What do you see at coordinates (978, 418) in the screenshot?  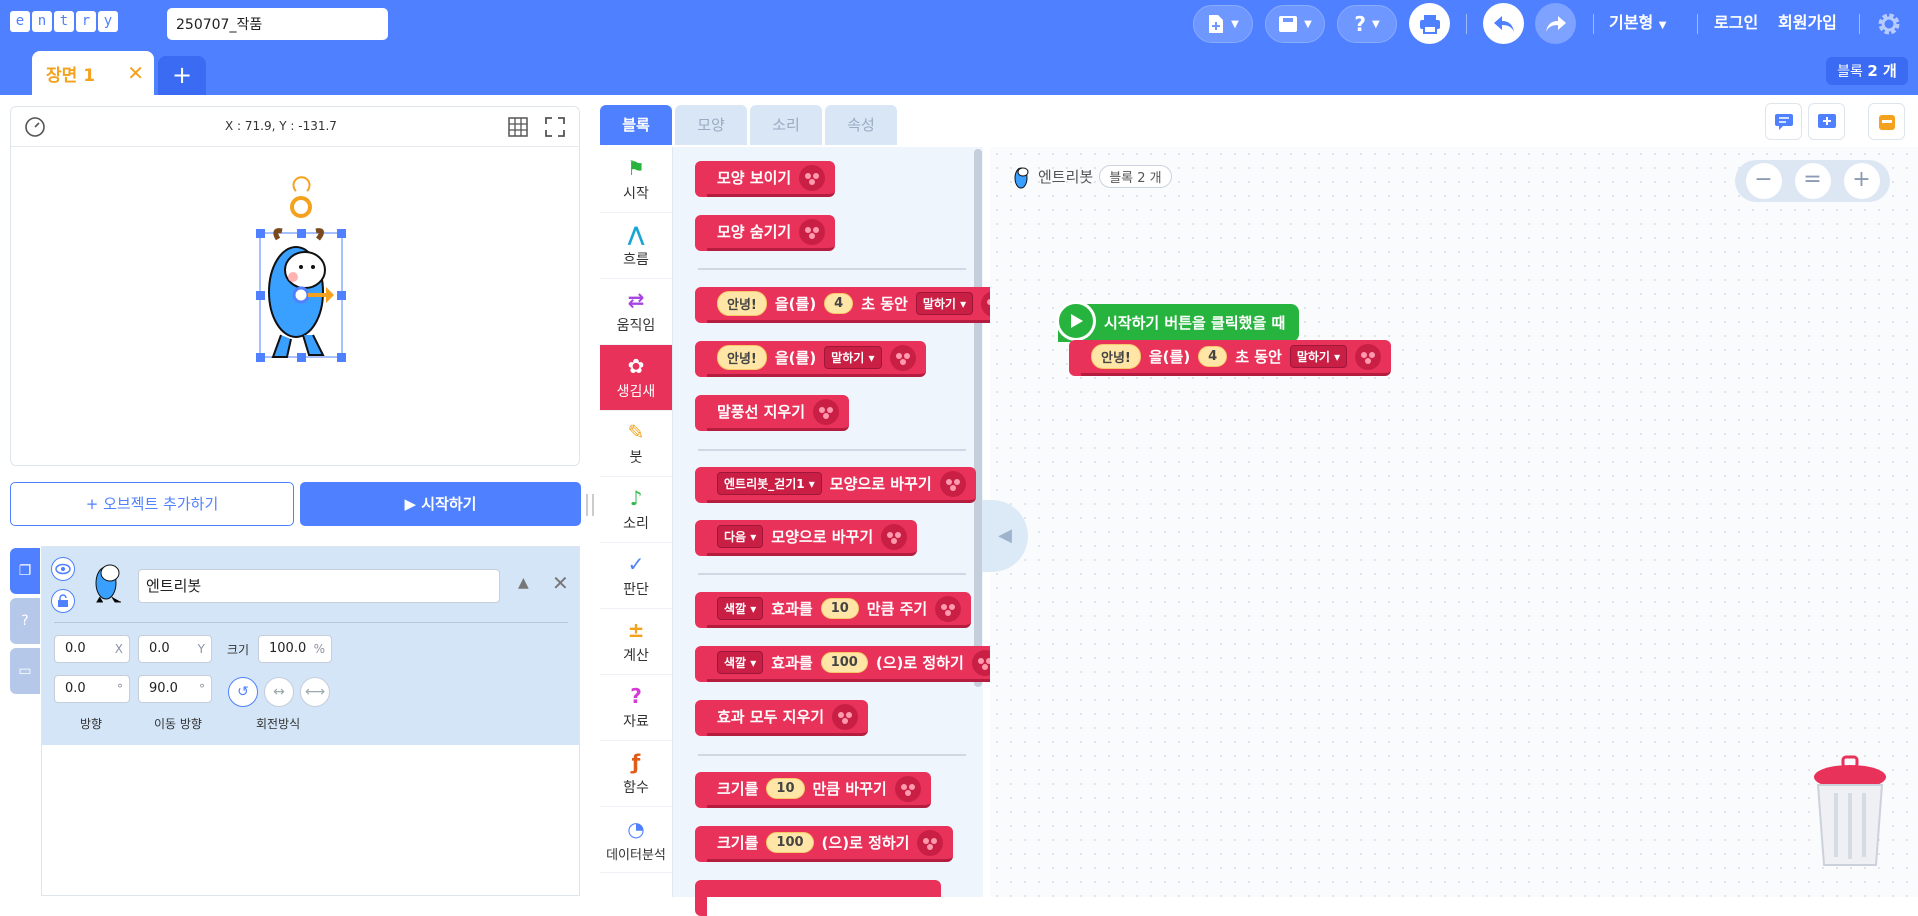 I see `palette-scrollbar` at bounding box center [978, 418].